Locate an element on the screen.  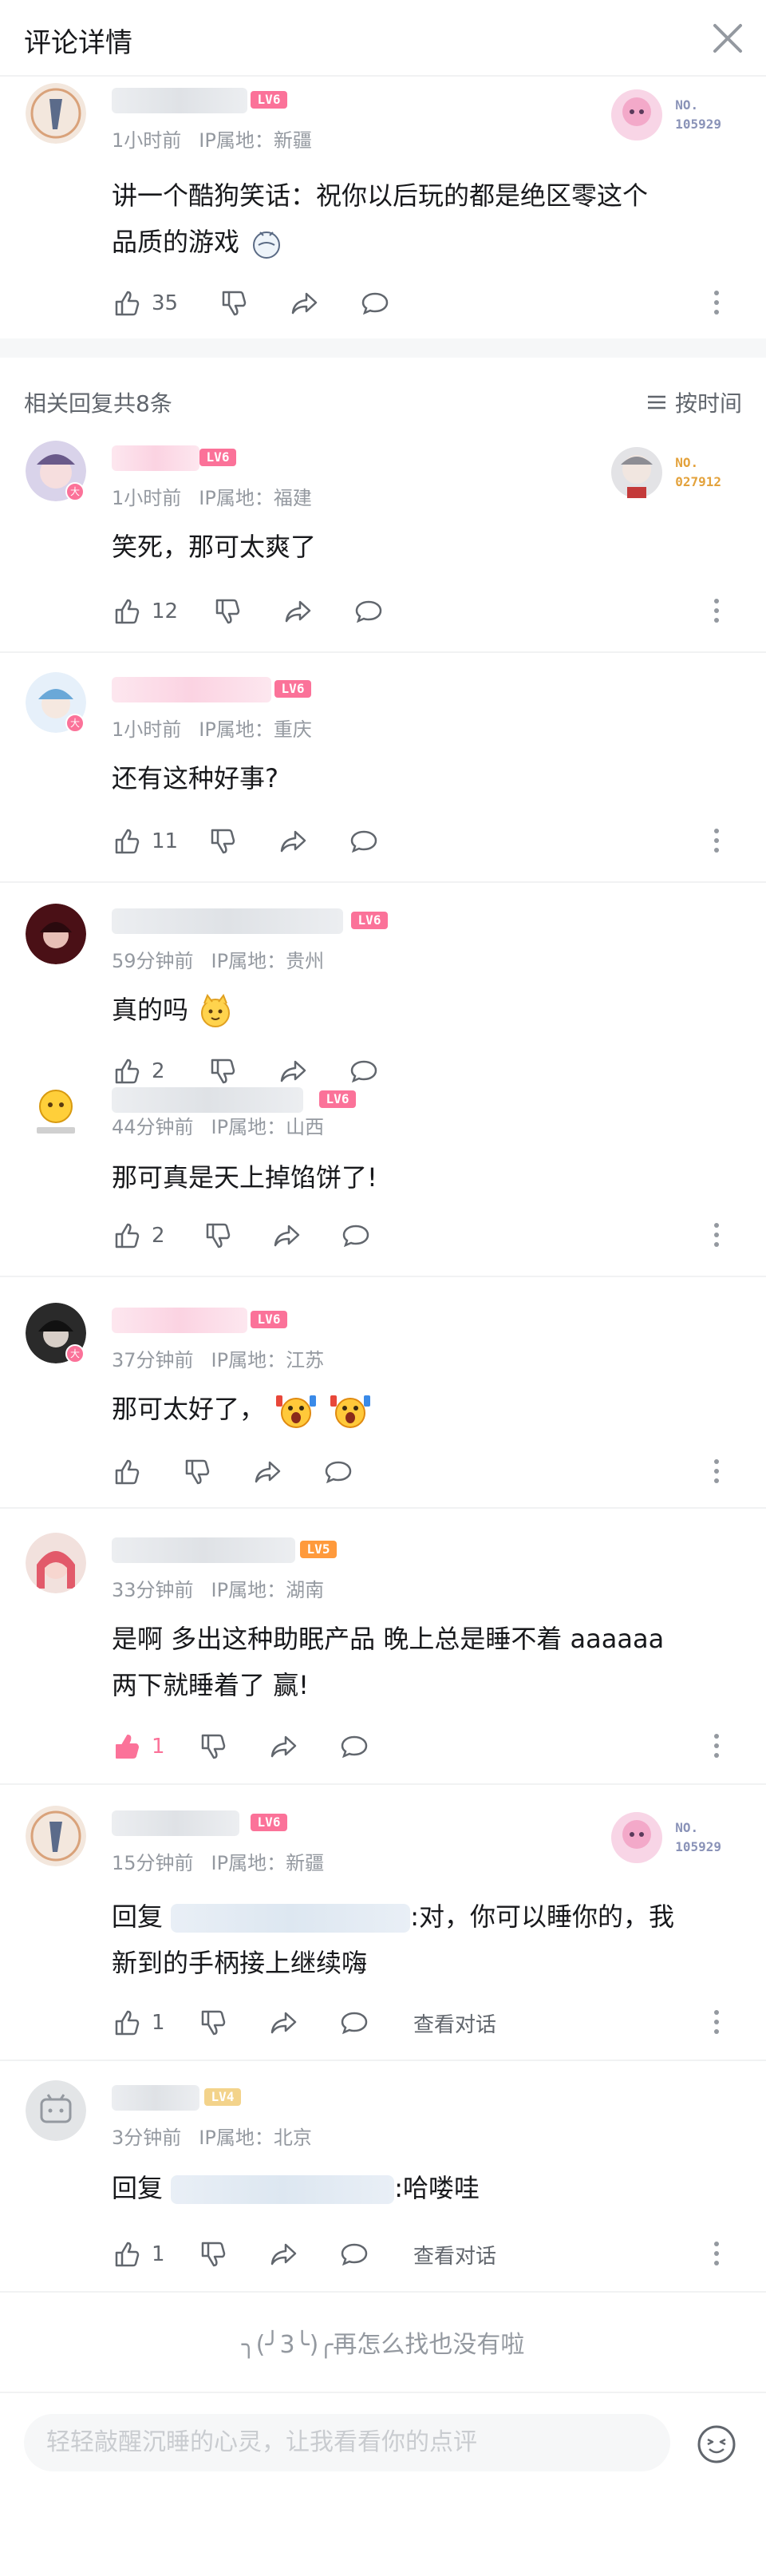
comment-text: 那可真是天上掉馅饼了! is located at coordinates (244, 1178).